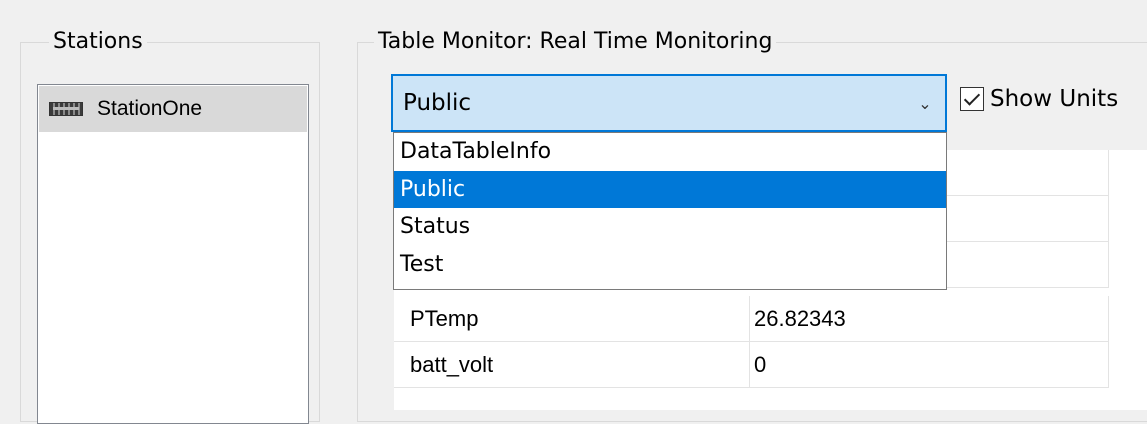  What do you see at coordinates (929, 365) in the screenshot?
I see `field-value-cell: 0` at bounding box center [929, 365].